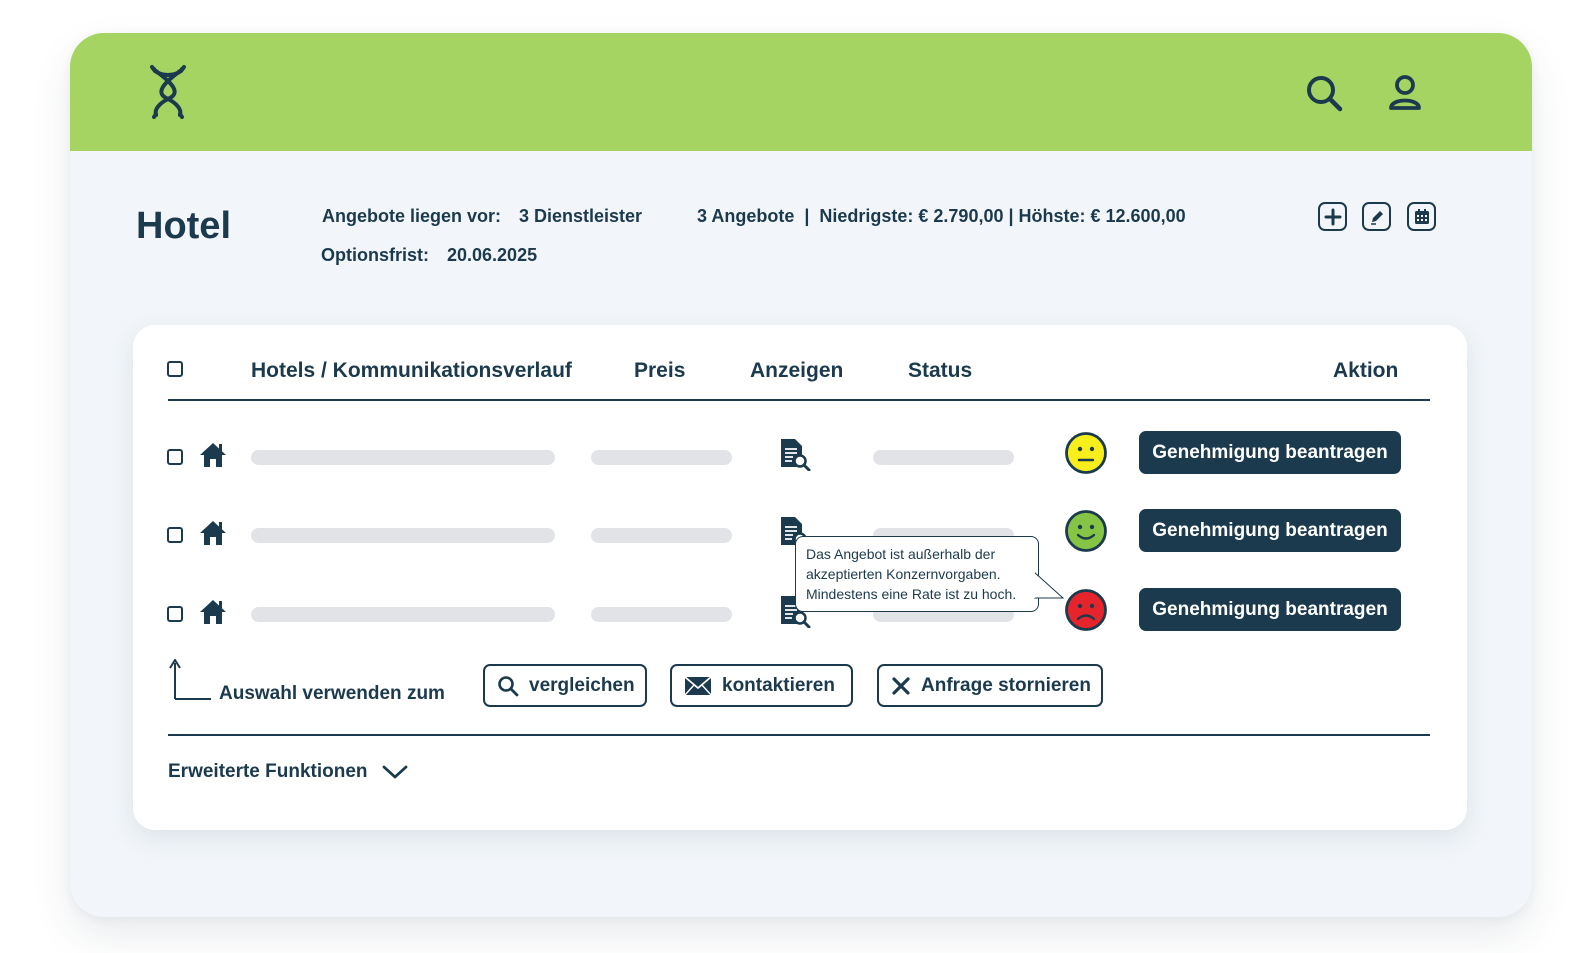  I want to click on status-placeholder, so click(943, 457).